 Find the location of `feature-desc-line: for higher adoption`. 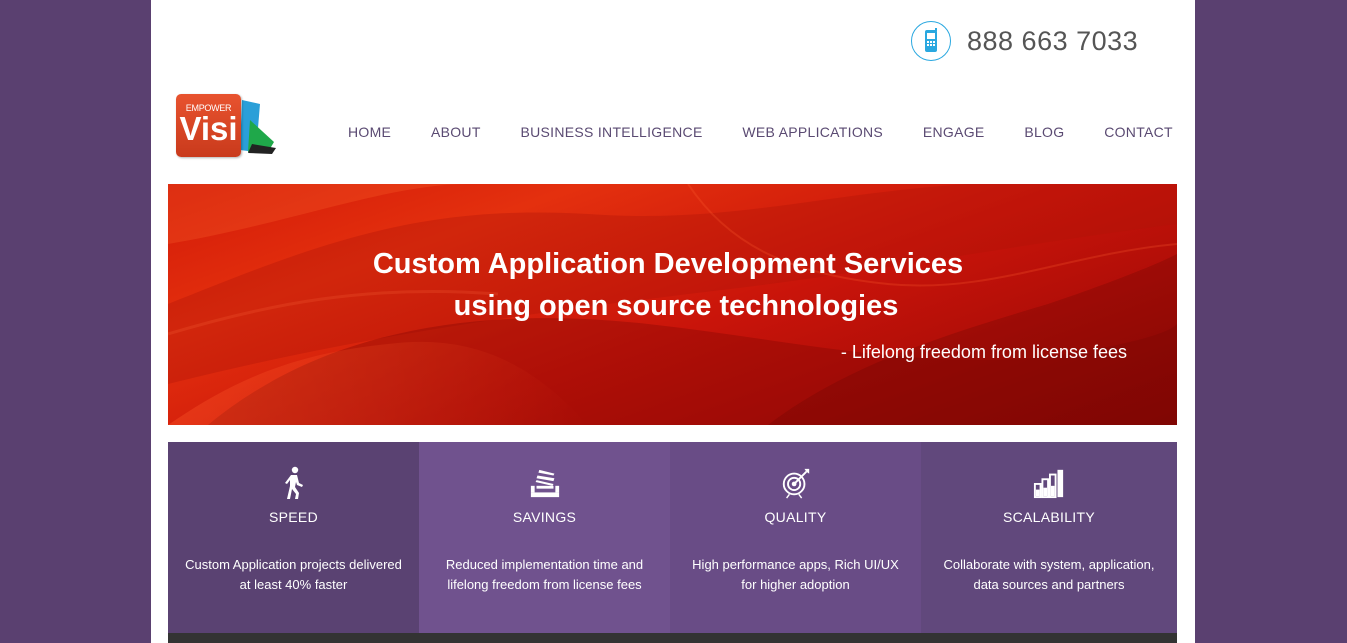

feature-desc-line: for higher adoption is located at coordinates (795, 584).